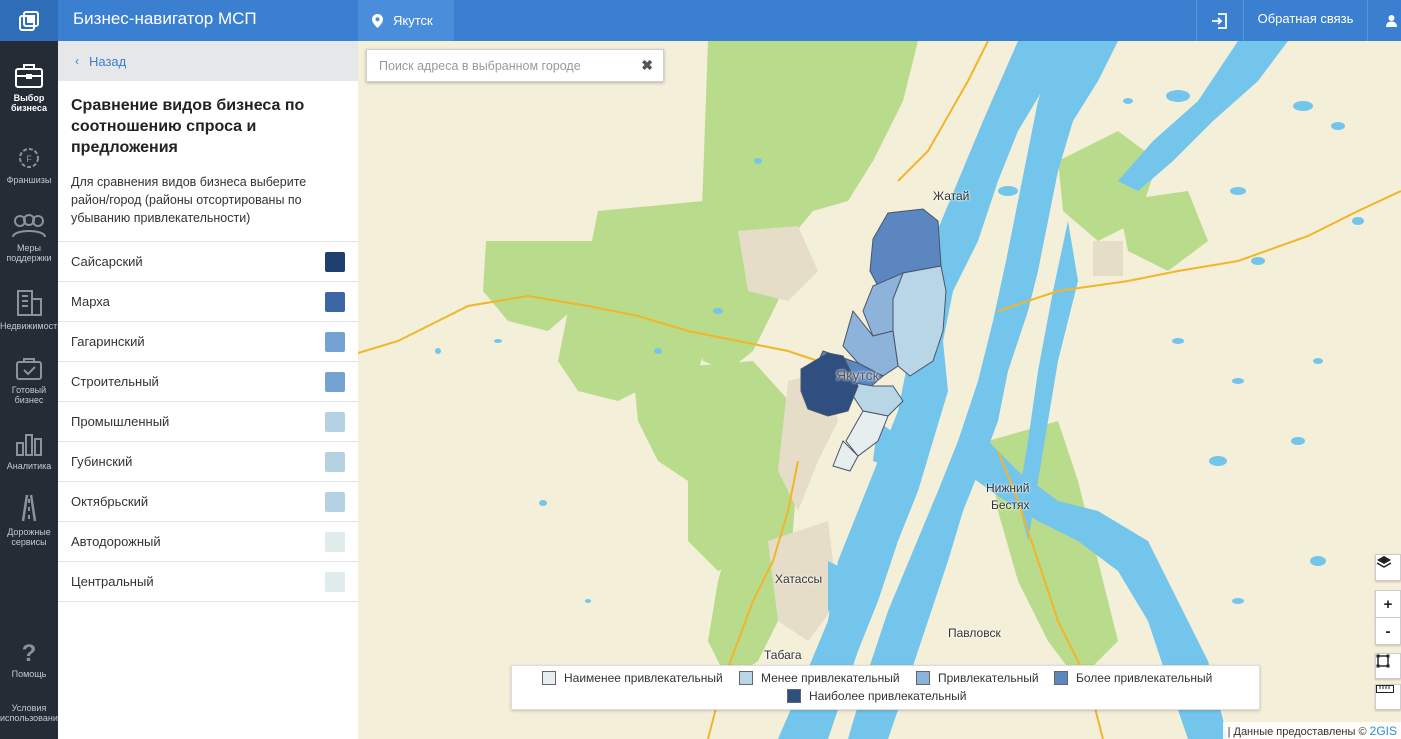  Describe the element at coordinates (29, 400) in the screenshot. I see `rail-label: бизнес` at that location.